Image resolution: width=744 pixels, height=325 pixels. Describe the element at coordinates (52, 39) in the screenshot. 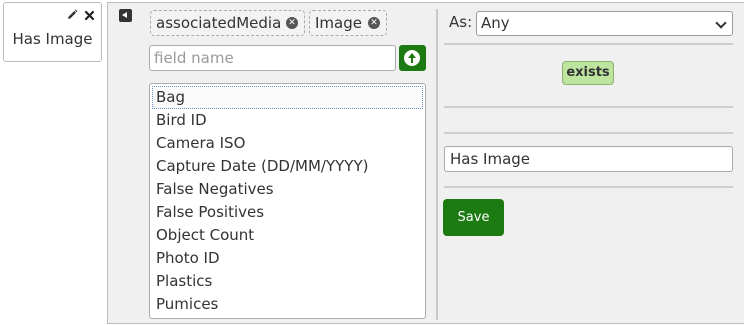

I see `card-title: Has Image` at that location.